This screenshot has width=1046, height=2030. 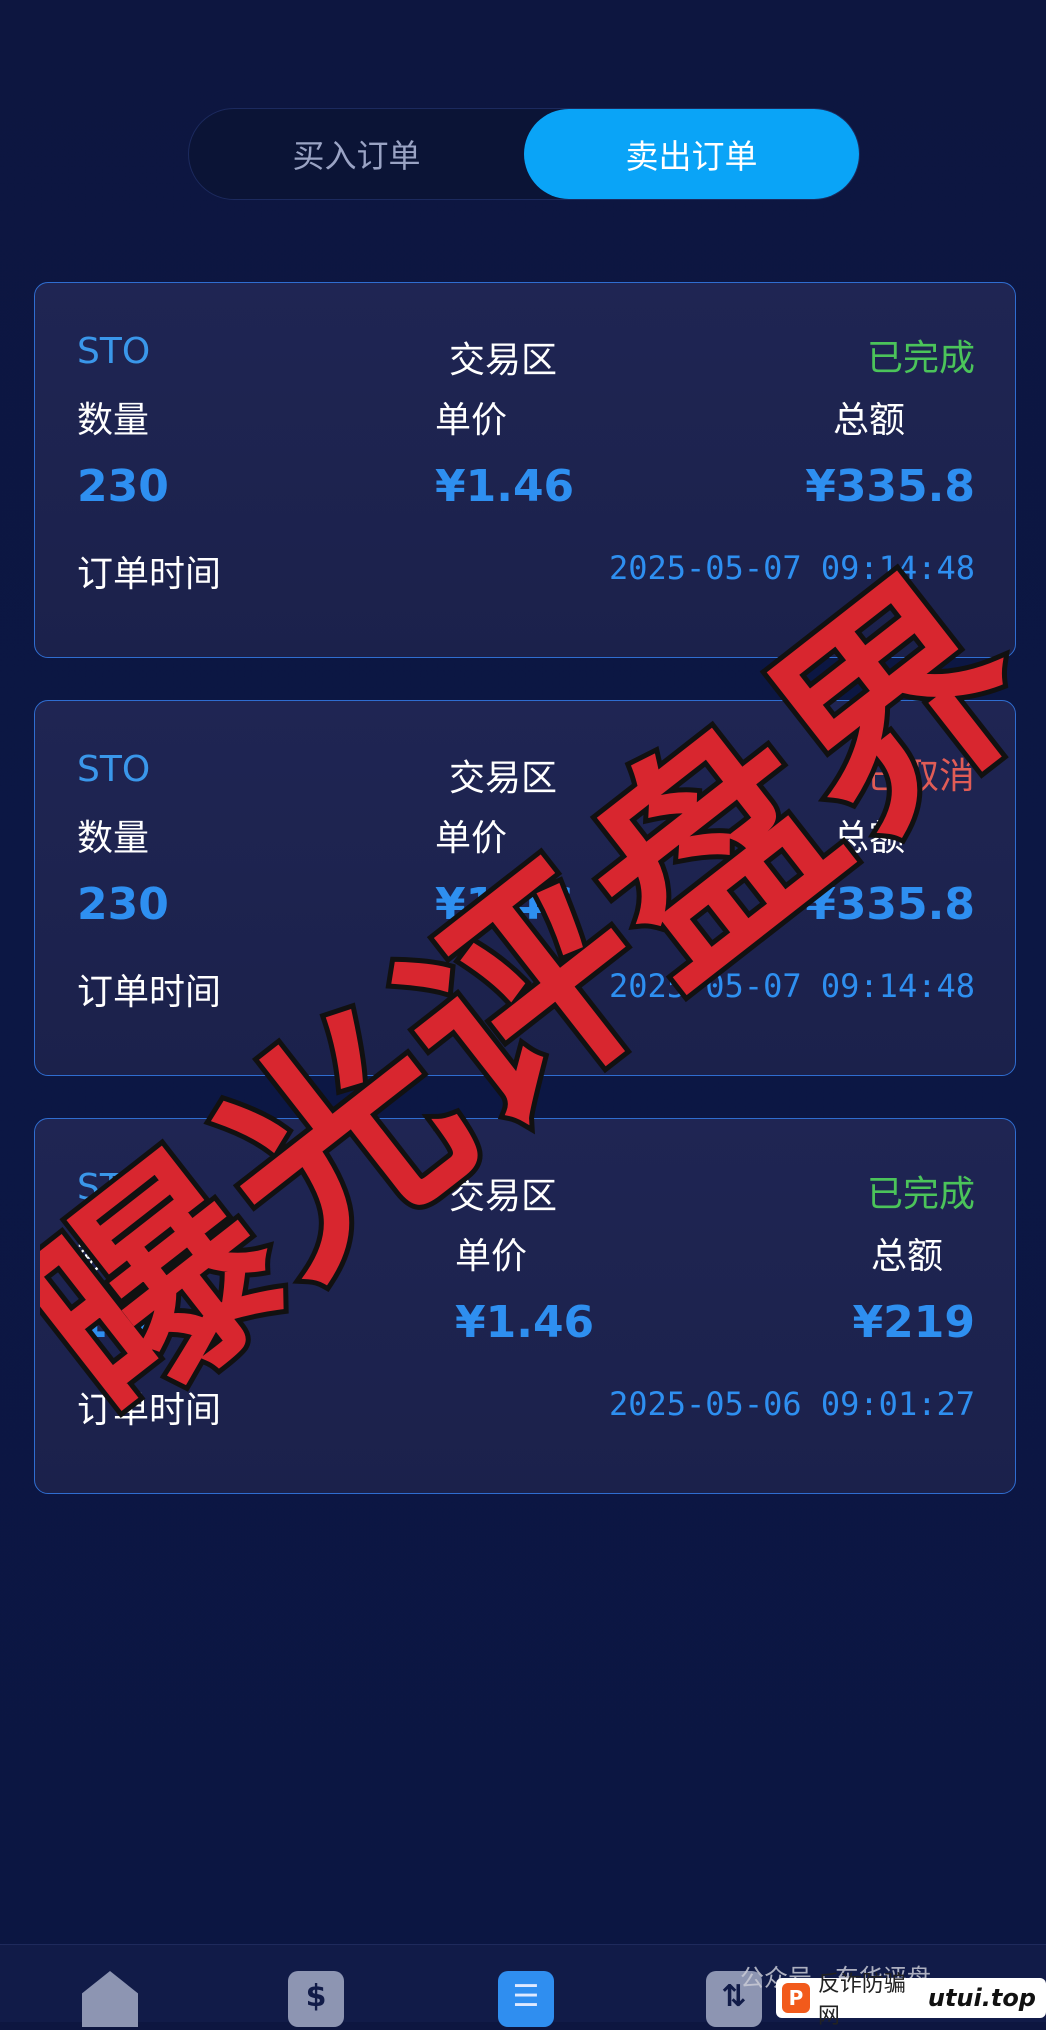 I want to click on wallet-icon: $, so click(x=316, y=1999).